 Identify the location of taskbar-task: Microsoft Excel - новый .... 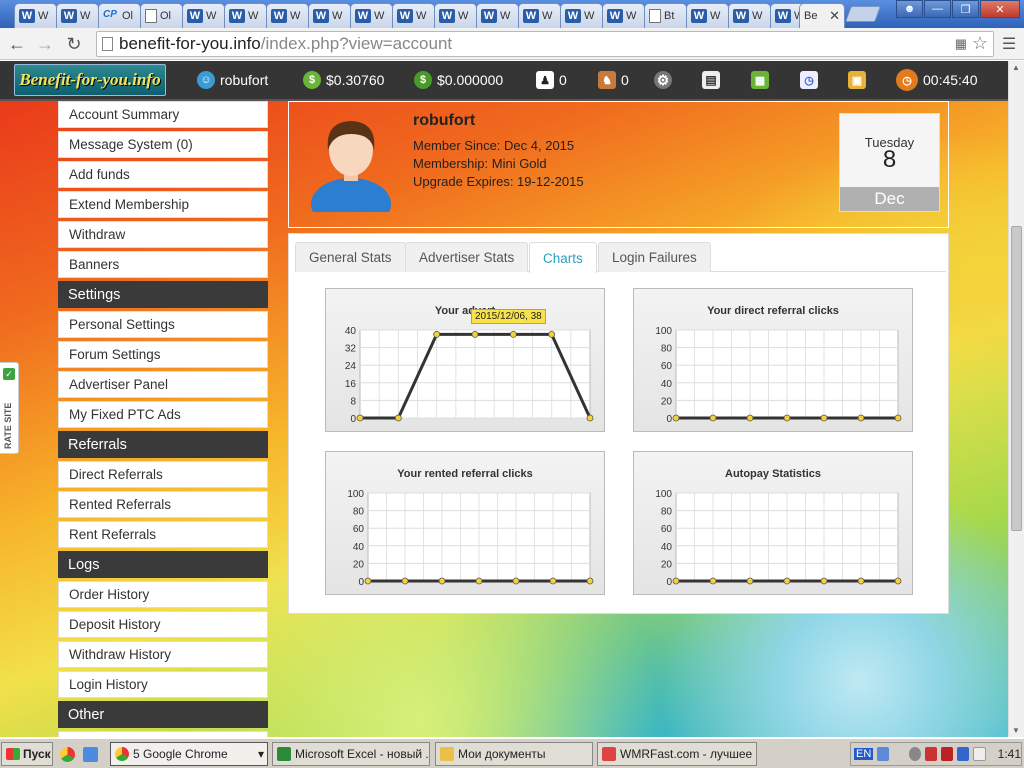
(351, 754).